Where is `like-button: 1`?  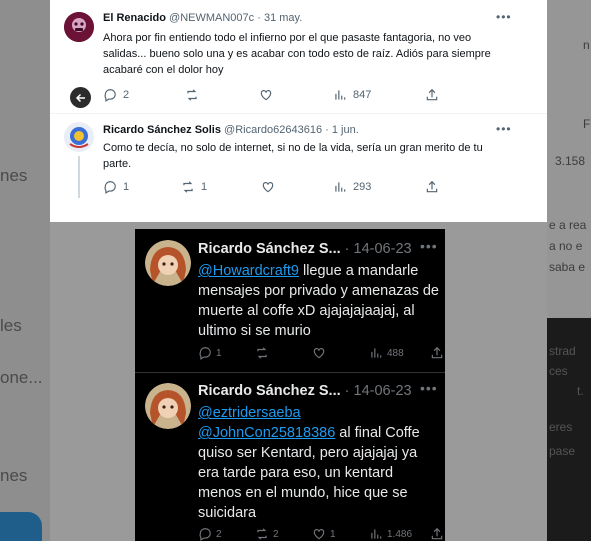 like-button: 1 is located at coordinates (324, 534).